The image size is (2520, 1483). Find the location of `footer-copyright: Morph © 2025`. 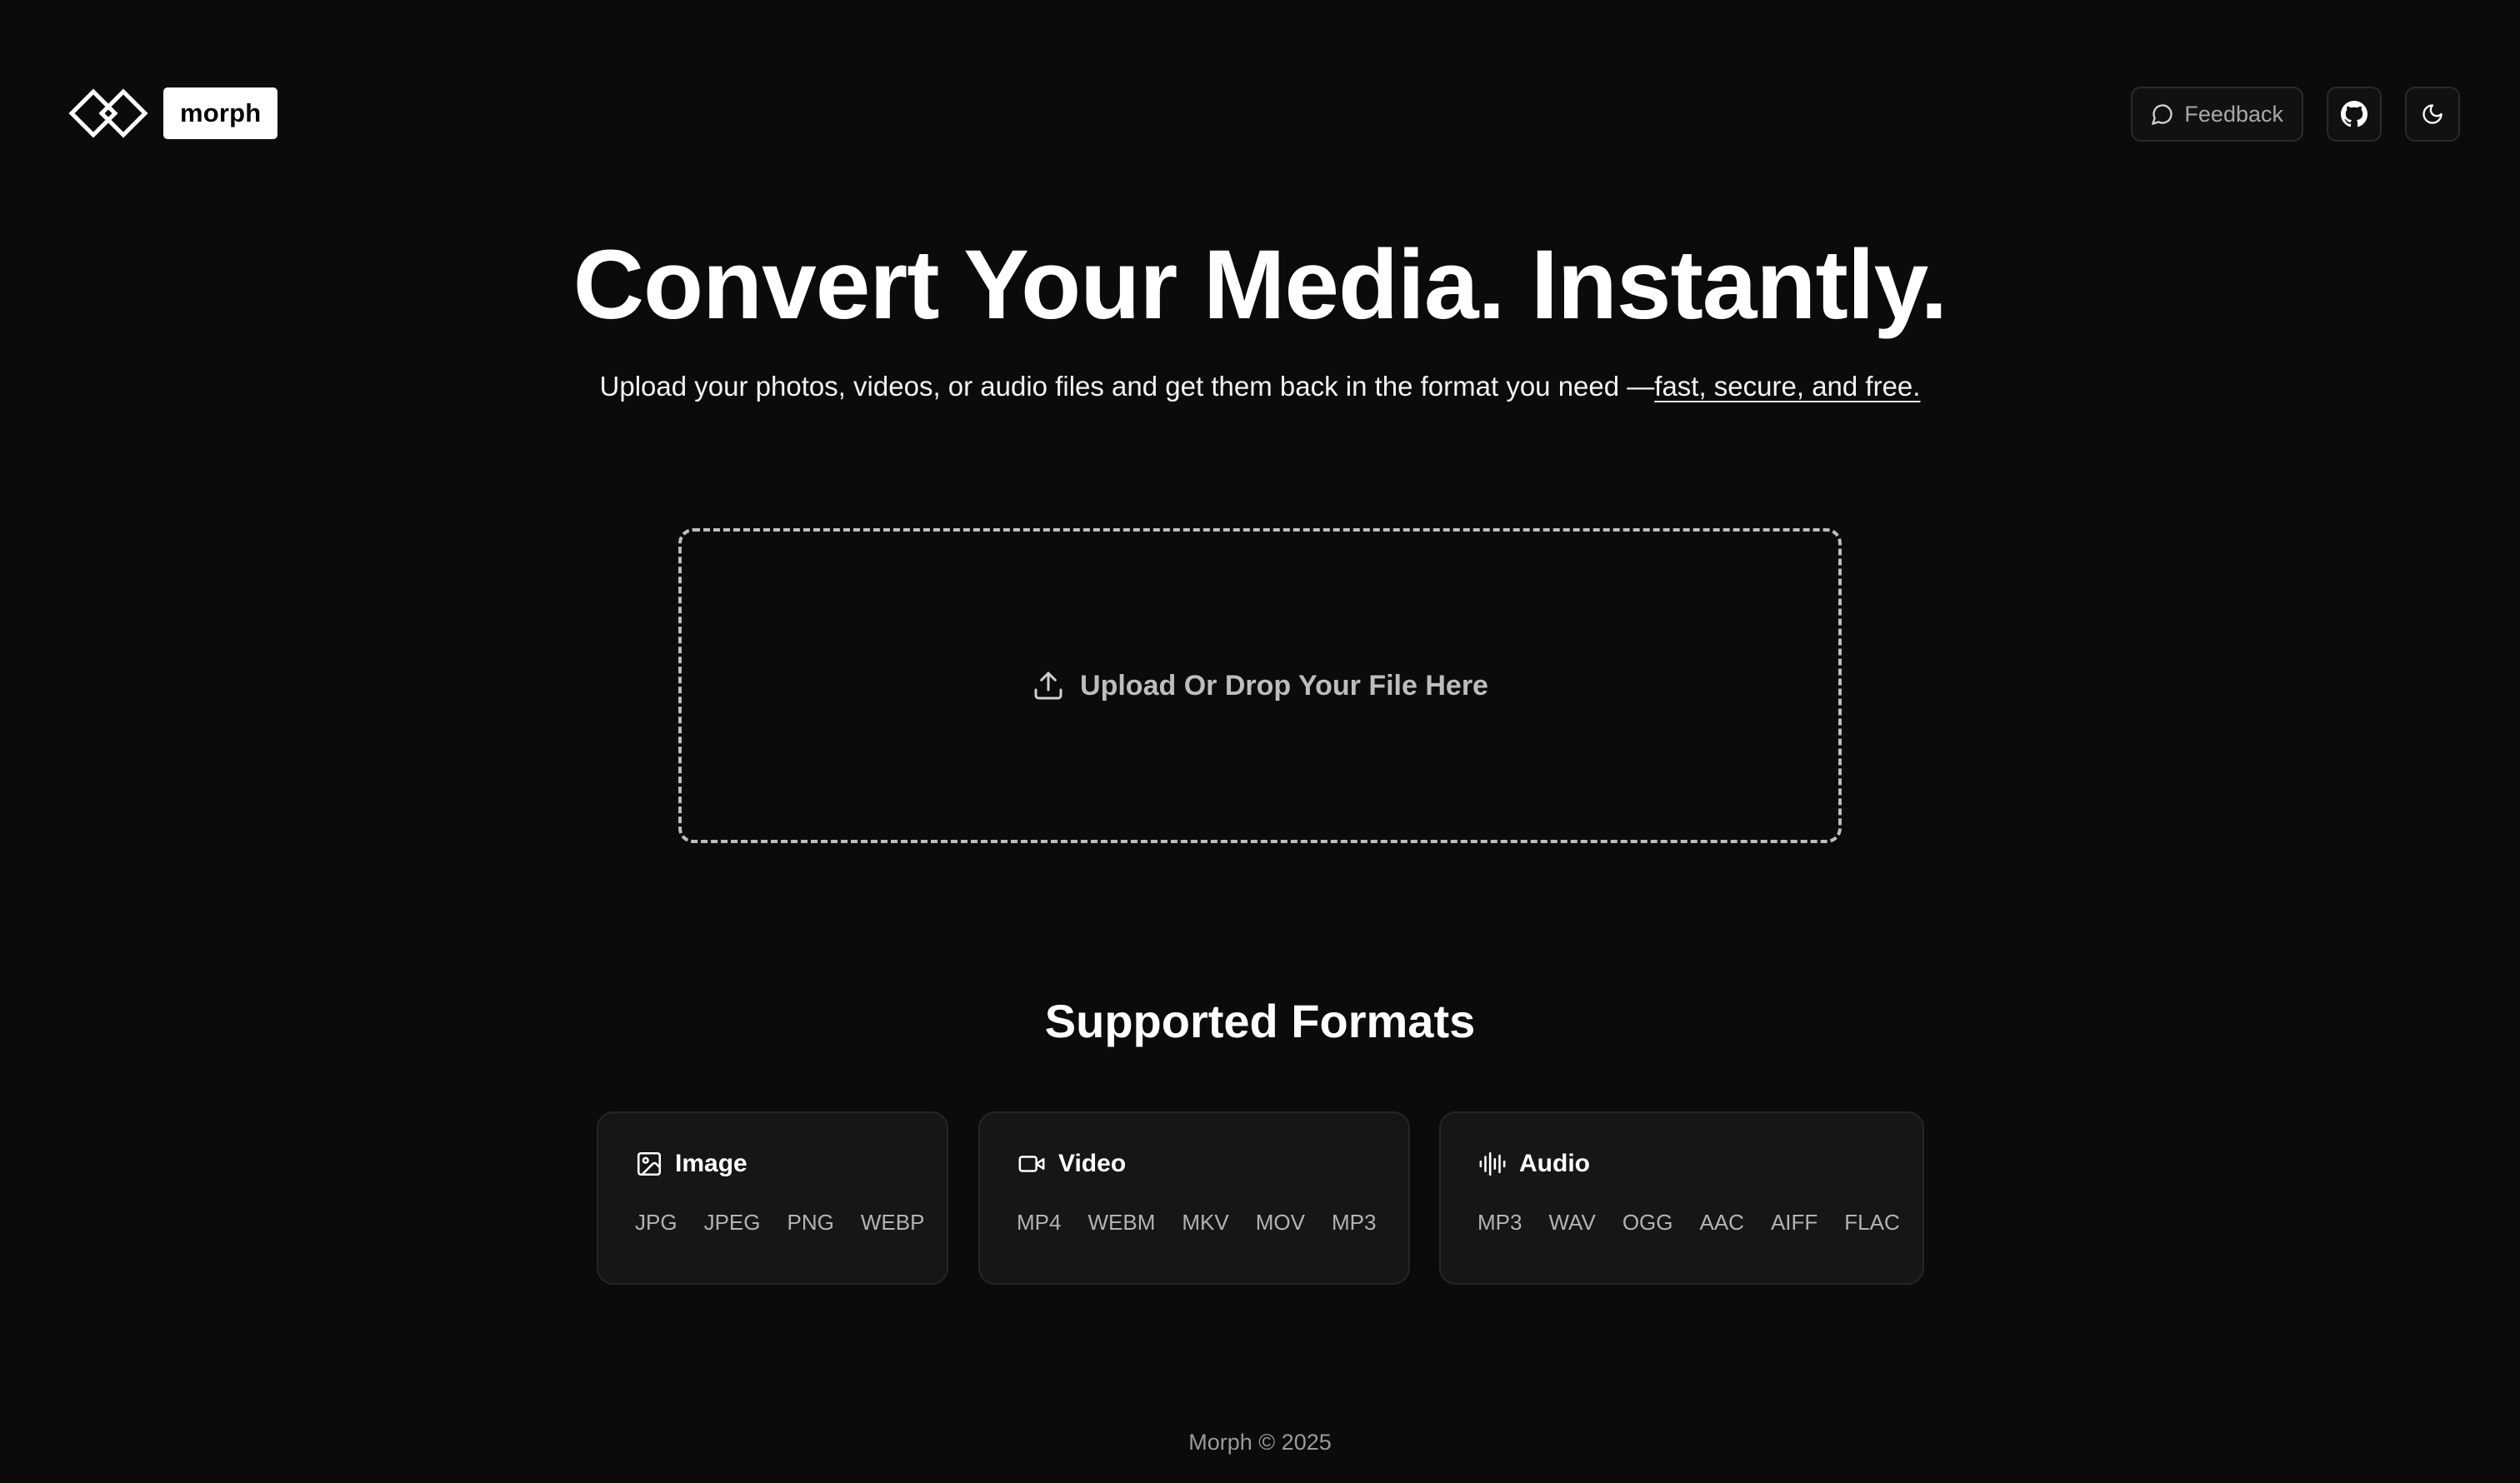

footer-copyright: Morph © 2025 is located at coordinates (1260, 1443).